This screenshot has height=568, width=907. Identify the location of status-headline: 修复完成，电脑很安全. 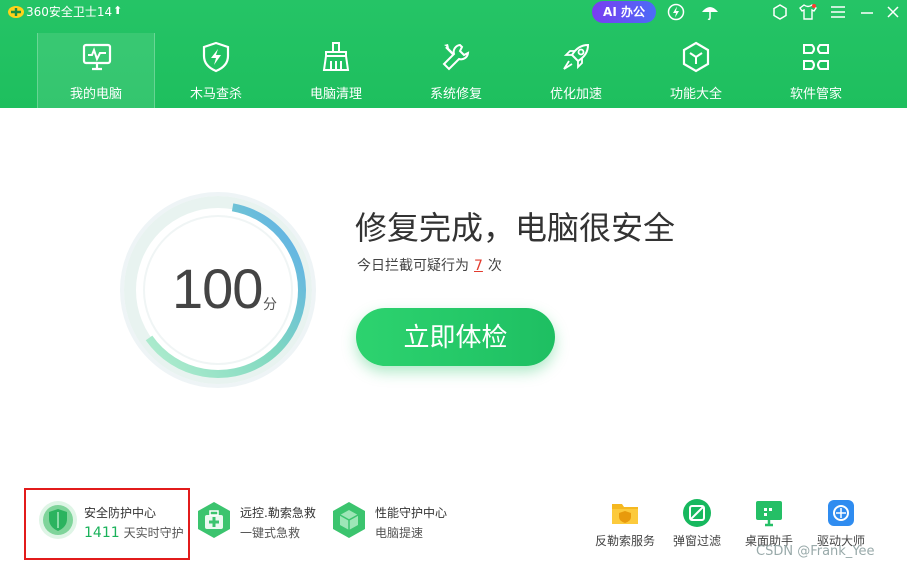
(515, 228).